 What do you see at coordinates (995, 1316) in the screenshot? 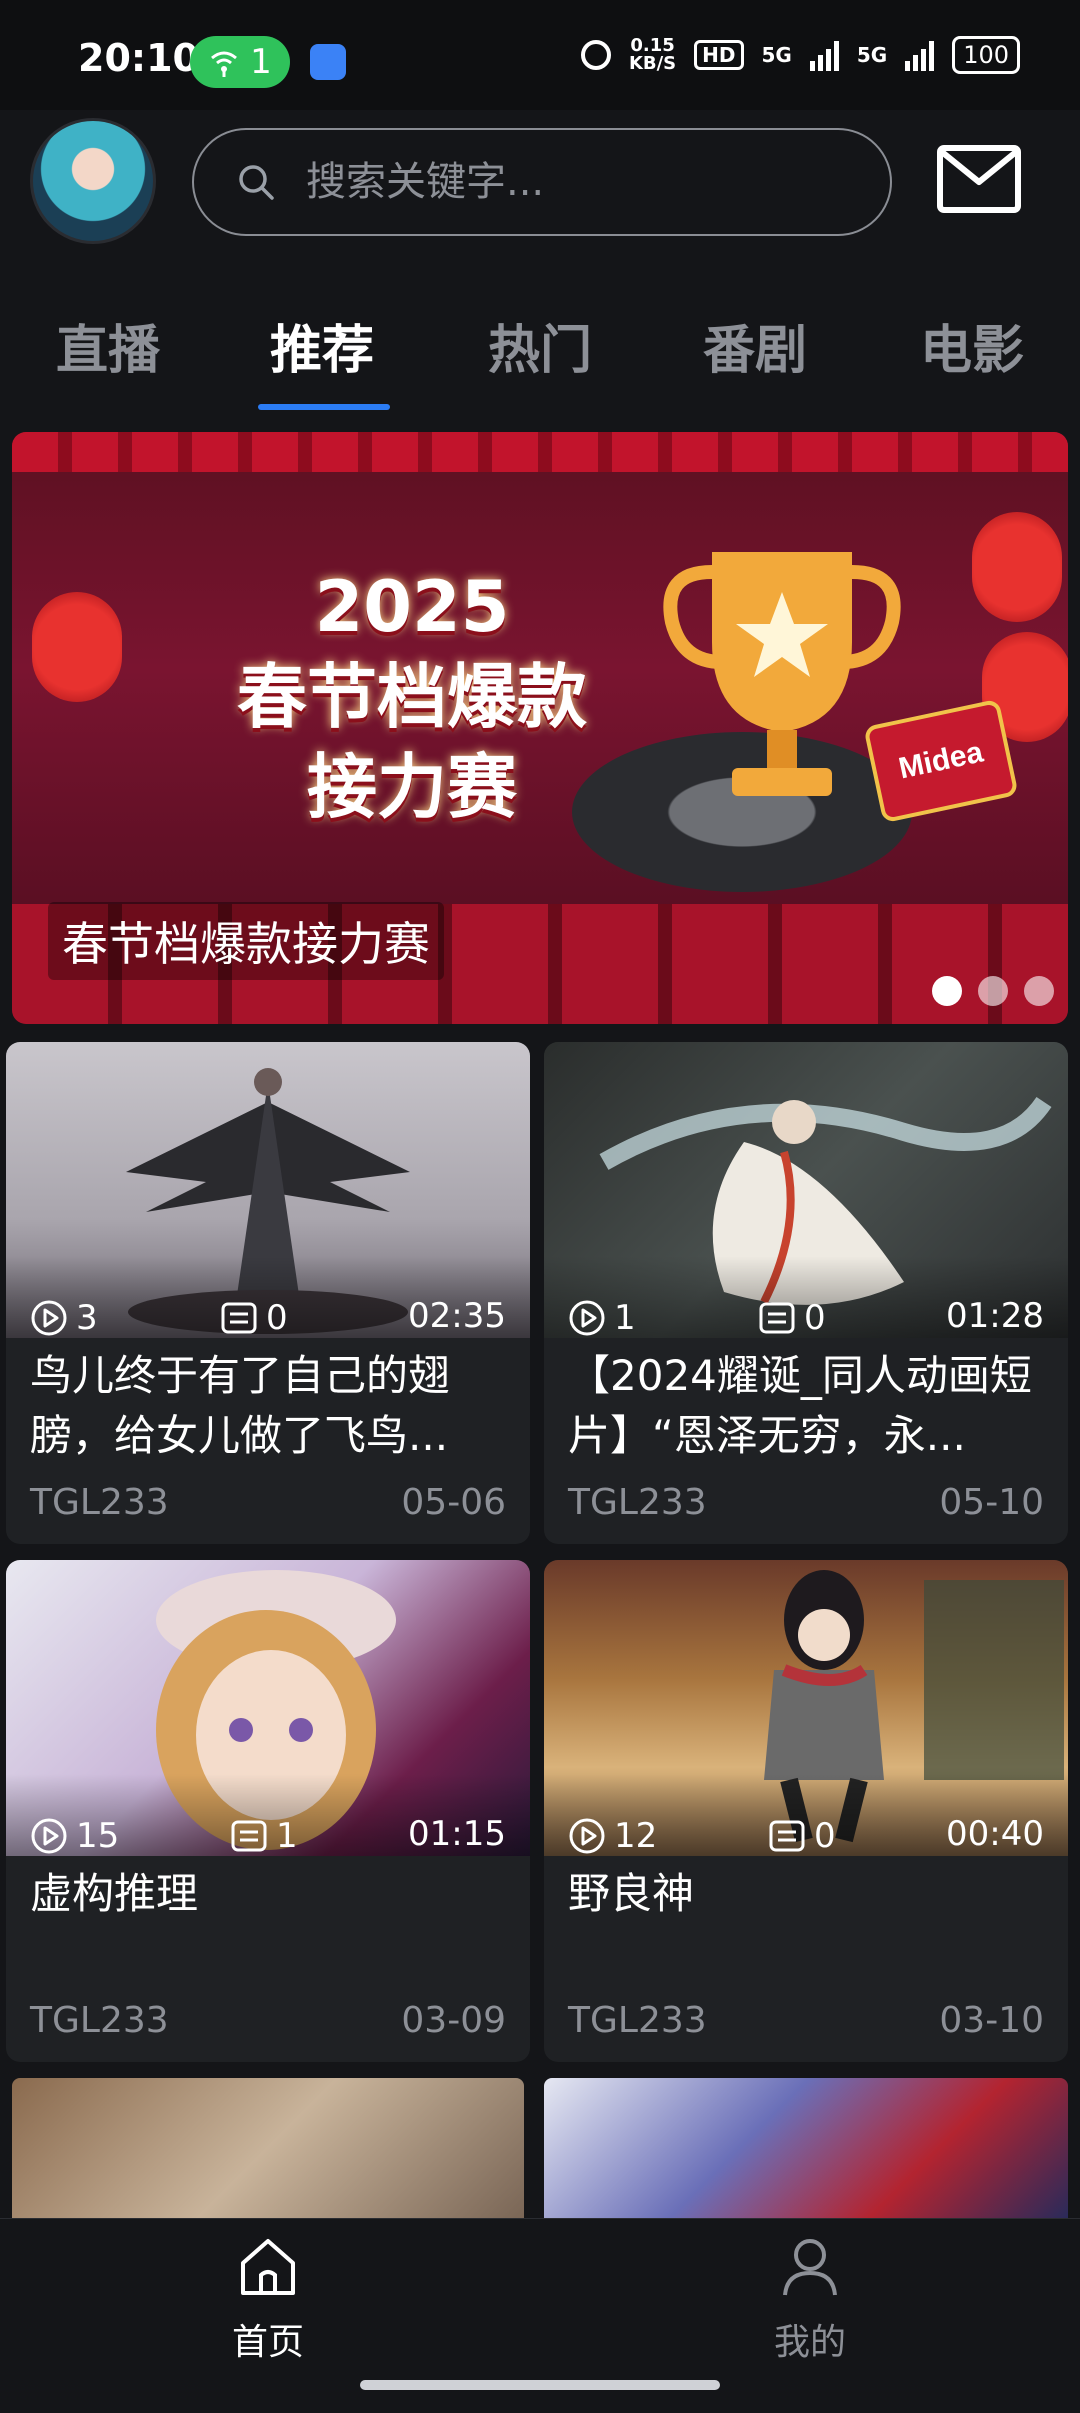
I see `video-duration: 01:28` at bounding box center [995, 1316].